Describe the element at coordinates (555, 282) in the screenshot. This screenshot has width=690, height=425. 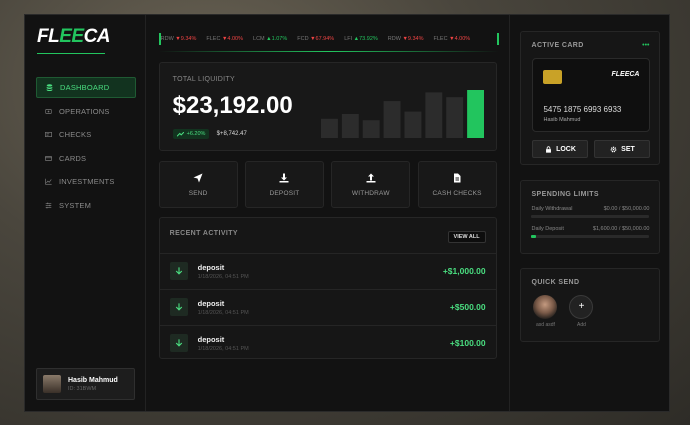
I see `quick-send-title: QUICK SEND` at that location.